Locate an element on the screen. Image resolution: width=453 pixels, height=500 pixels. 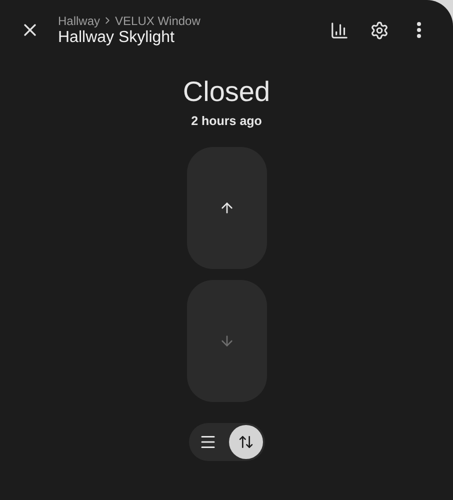
arrows-up-down-icon is located at coordinates (246, 442).